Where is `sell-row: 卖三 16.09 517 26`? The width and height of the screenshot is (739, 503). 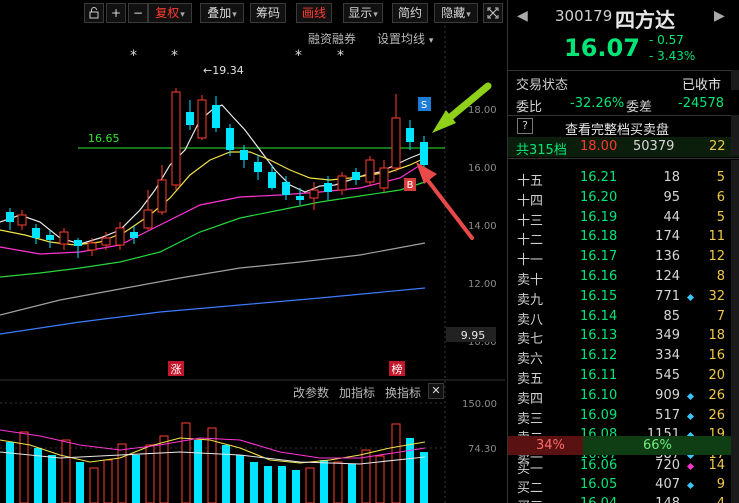
sell-row: 卖三 16.09 517 26 is located at coordinates (623, 416).